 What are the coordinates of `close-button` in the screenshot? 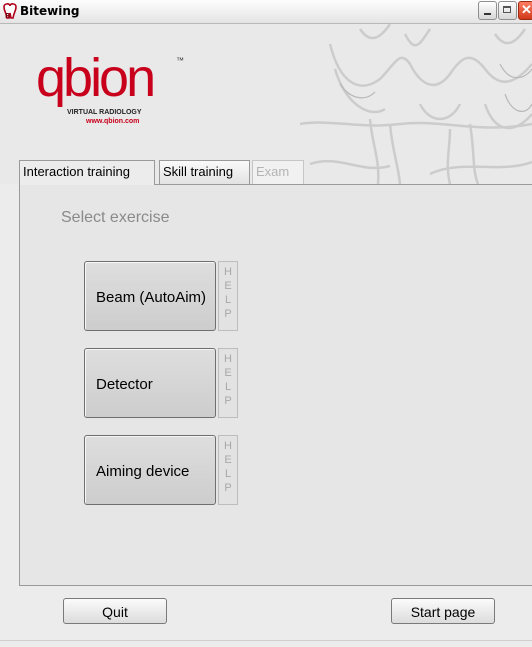 It's located at (525, 10).